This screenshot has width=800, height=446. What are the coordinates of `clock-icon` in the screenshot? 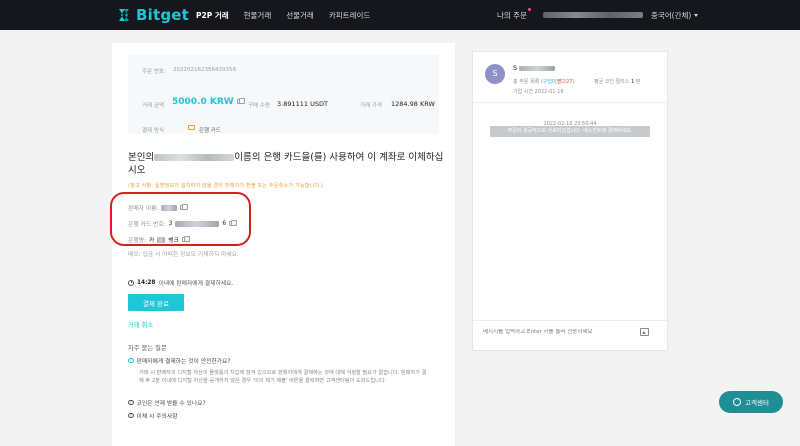 It's located at (131, 282).